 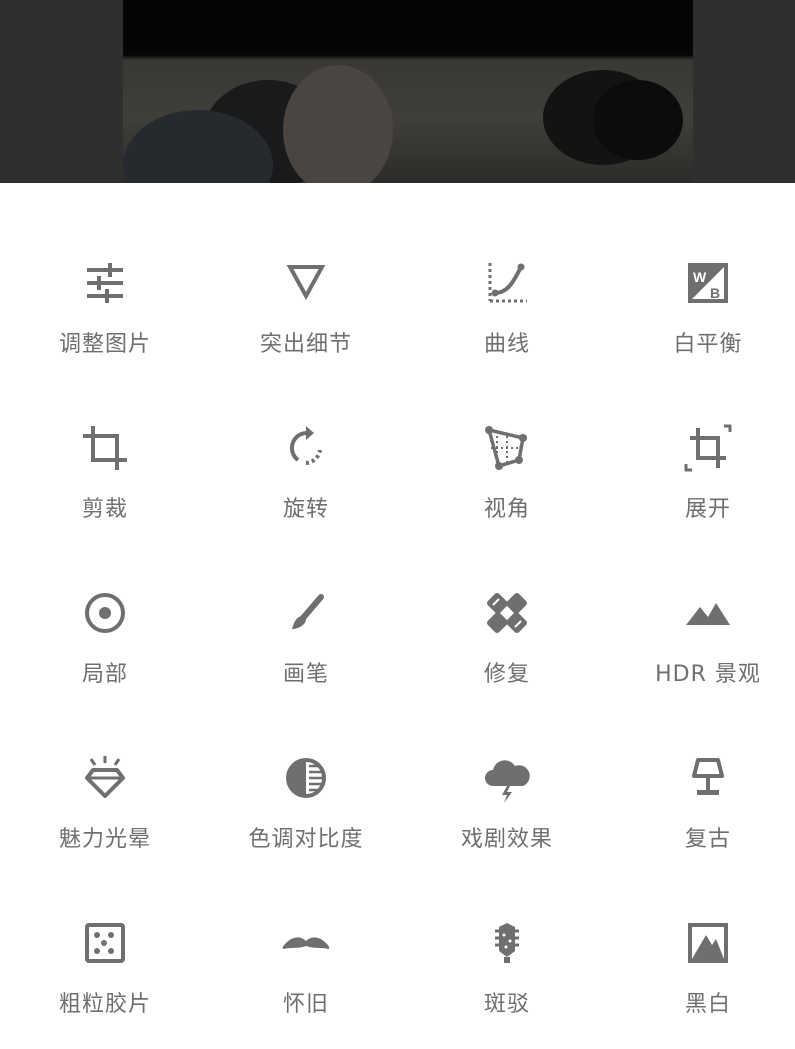 What do you see at coordinates (507, 943) in the screenshot?
I see `guitar-icon` at bounding box center [507, 943].